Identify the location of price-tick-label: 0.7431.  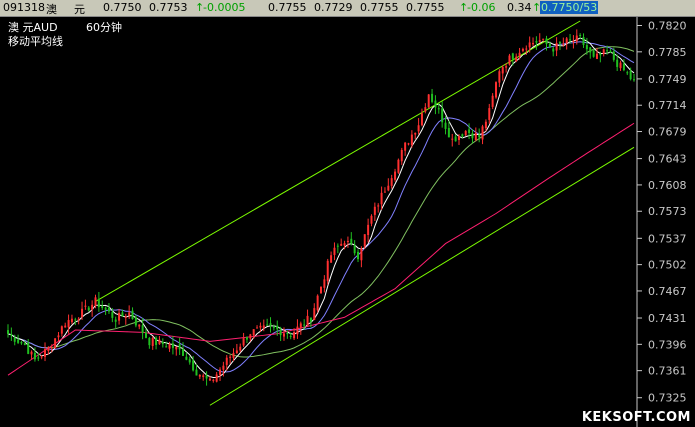
(667, 318).